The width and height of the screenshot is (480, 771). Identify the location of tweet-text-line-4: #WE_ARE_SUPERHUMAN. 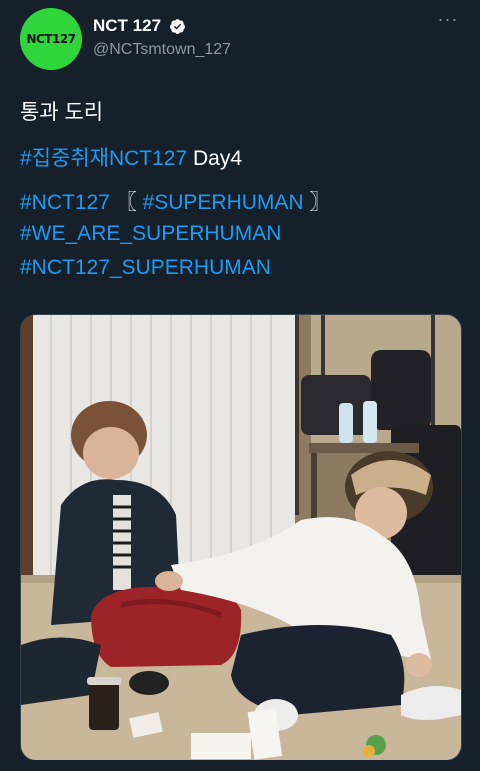
(150, 234).